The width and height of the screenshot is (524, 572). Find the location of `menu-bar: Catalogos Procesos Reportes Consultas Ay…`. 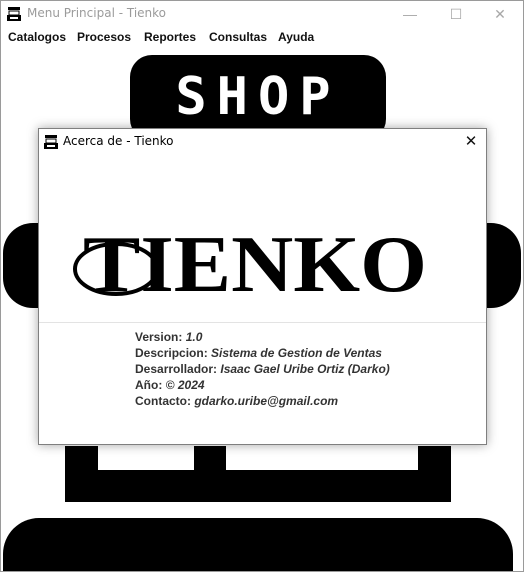

menu-bar: Catalogos Procesos Reportes Consultas Ay… is located at coordinates (262, 38).